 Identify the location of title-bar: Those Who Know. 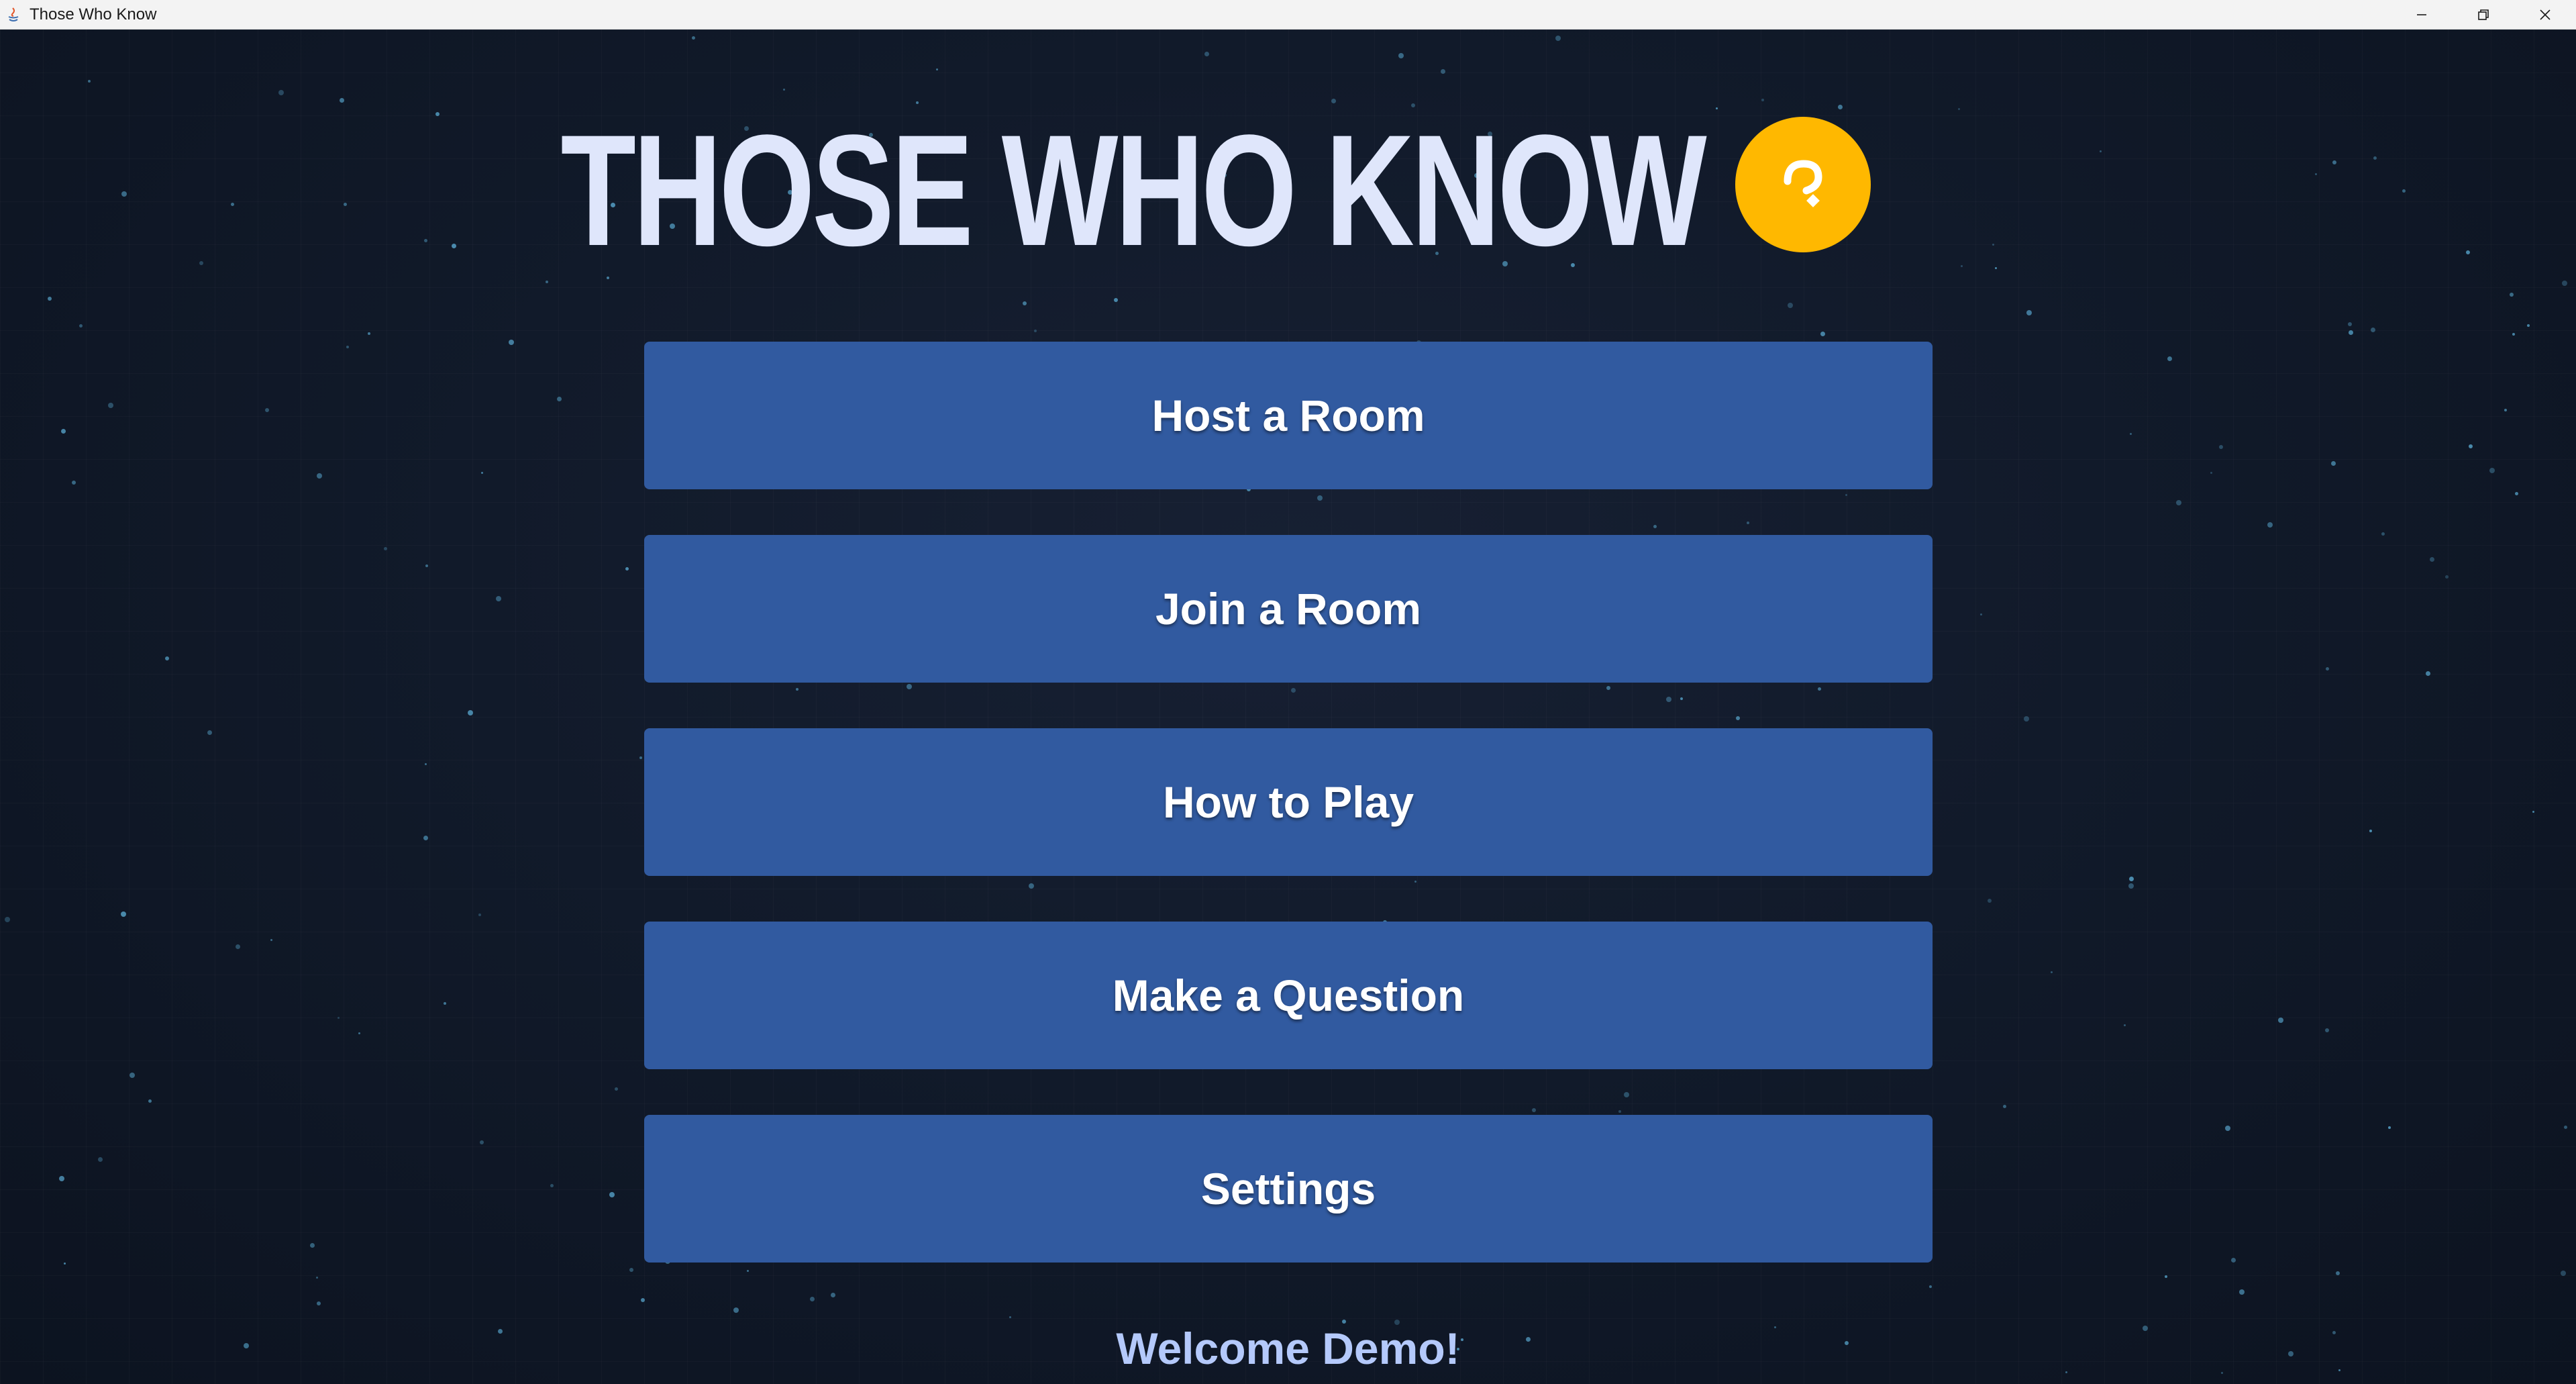
(1288, 15).